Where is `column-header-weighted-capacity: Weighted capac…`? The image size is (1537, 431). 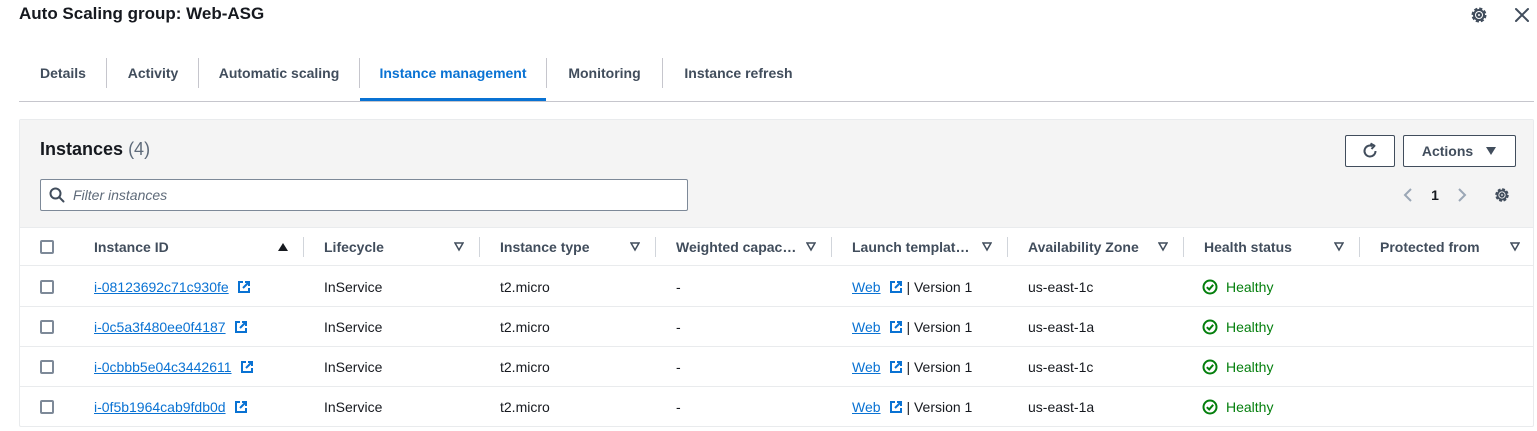
column-header-weighted-capacity: Weighted capac… is located at coordinates (736, 247).